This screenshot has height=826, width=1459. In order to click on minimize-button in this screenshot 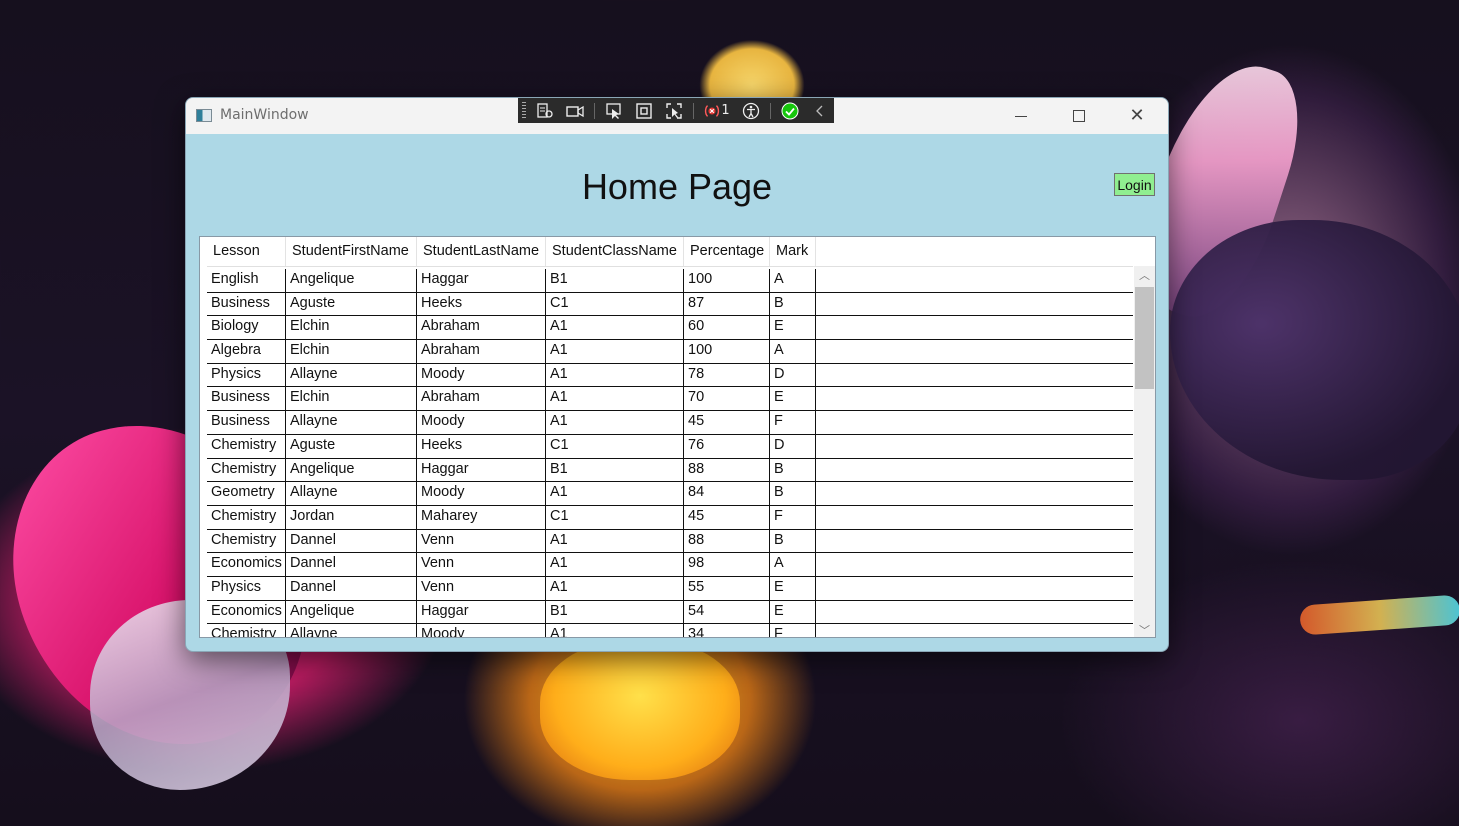, I will do `click(1021, 116)`.